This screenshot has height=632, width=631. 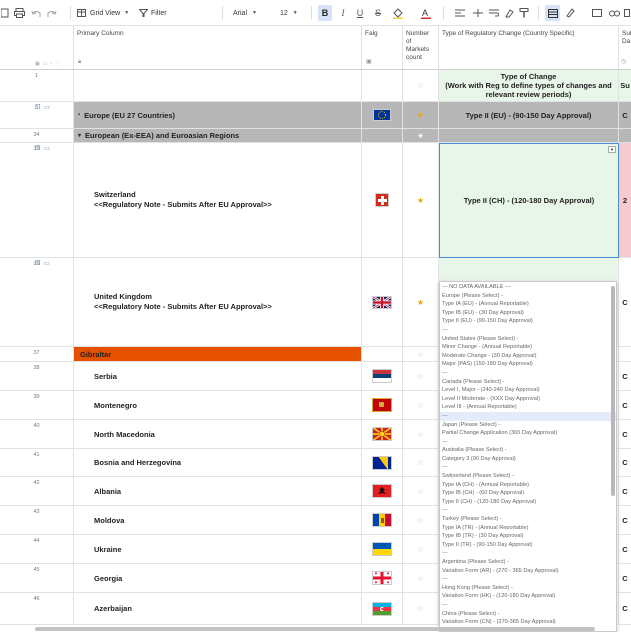 What do you see at coordinates (218, 549) in the screenshot?
I see `primary-cell: Ukraine` at bounding box center [218, 549].